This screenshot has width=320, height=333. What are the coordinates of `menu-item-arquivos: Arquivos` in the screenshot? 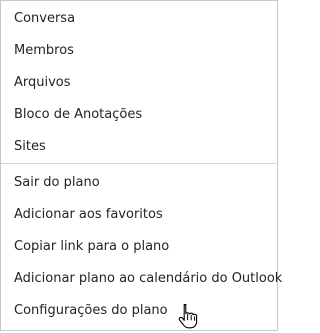 It's located at (139, 83).